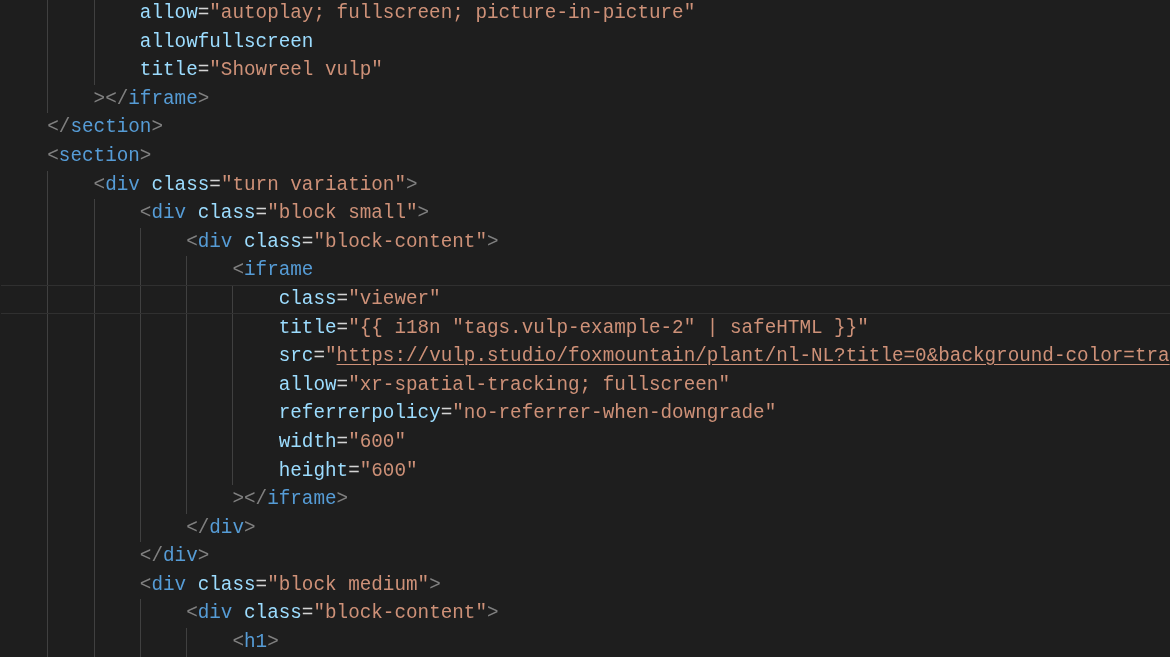  Describe the element at coordinates (290, 585) in the screenshot. I see `code-line: <div class="block medium">` at that location.